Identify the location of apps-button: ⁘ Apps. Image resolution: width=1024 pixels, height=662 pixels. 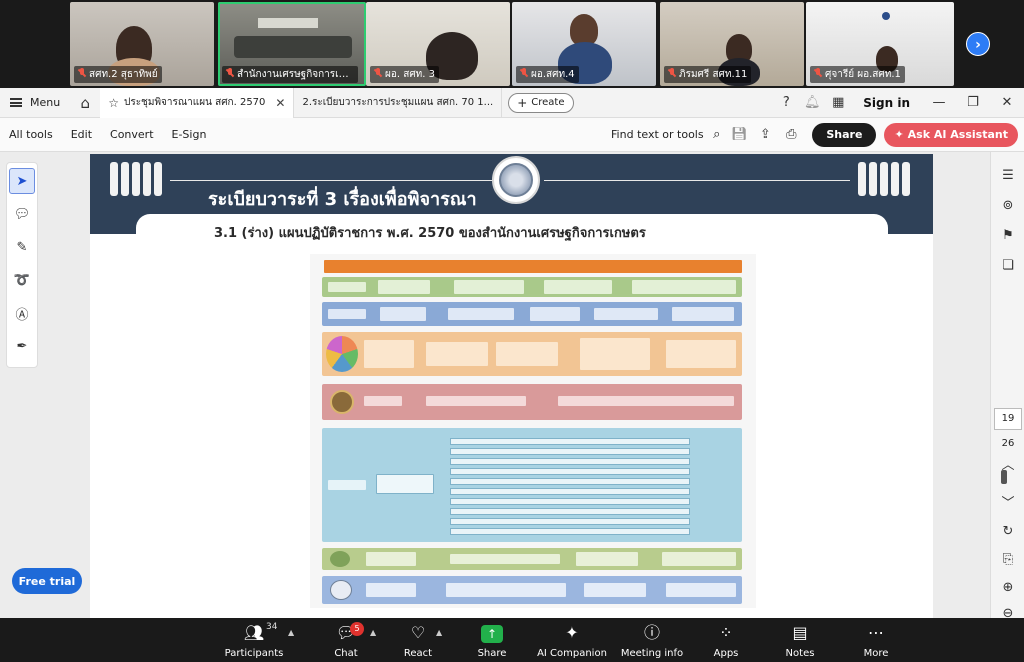
(726, 640).